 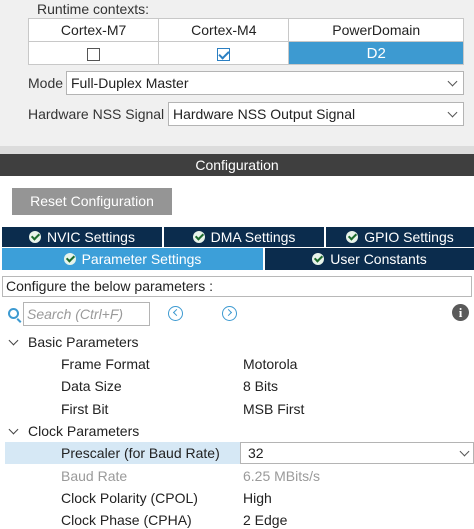 I want to click on panel-divider, so click(x=237, y=150).